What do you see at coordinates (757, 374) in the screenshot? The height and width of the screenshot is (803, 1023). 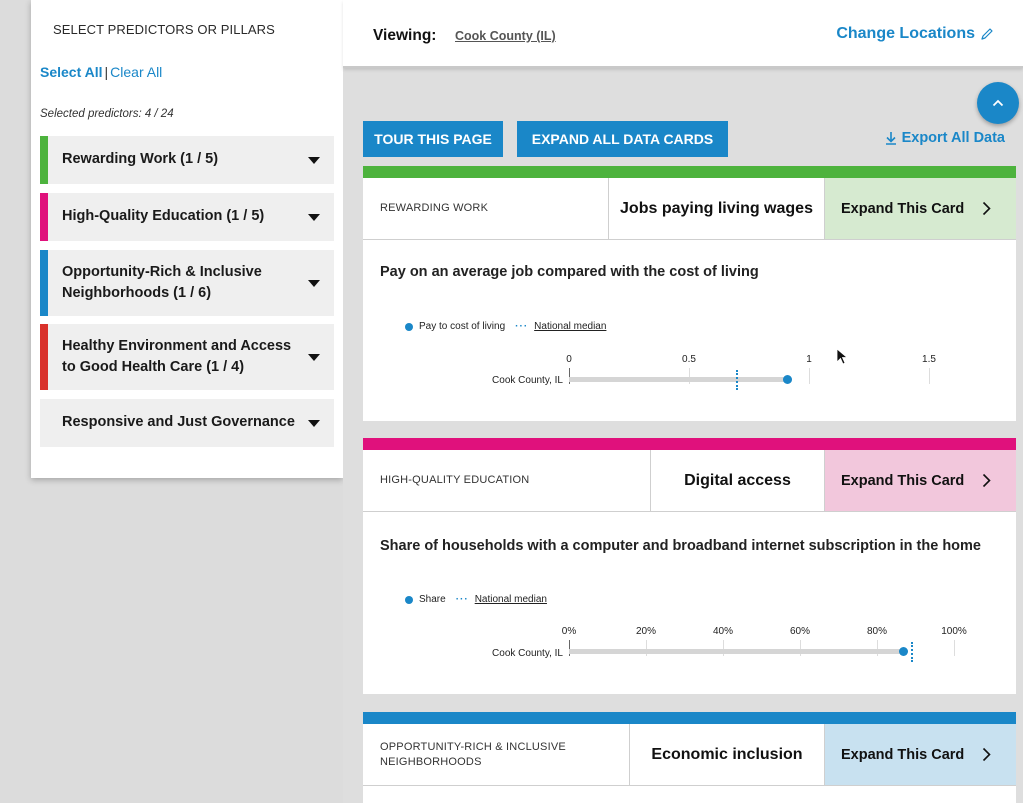 I see `chart-area: 0 0.5 1 1.5` at bounding box center [757, 374].